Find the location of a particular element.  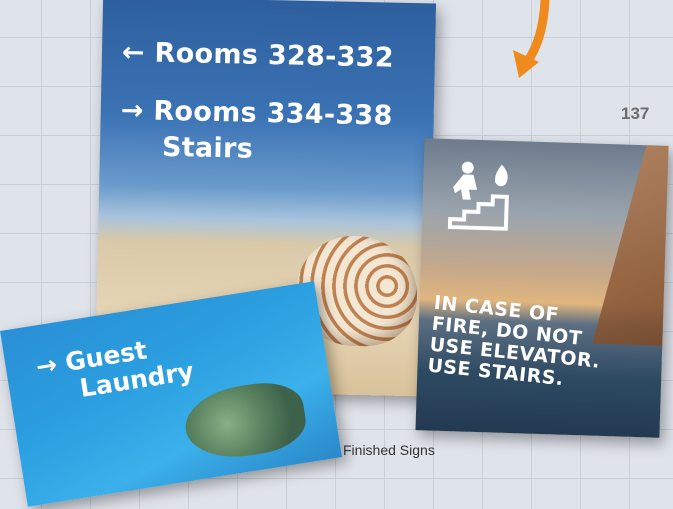

rooms-line-2: → Rooms 334-338 is located at coordinates (256, 113).